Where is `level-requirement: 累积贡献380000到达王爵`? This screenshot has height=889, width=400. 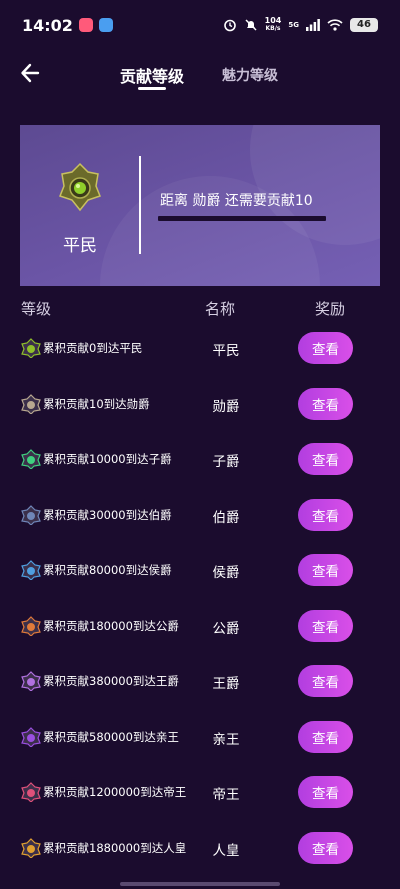
level-requirement: 累积贡献380000到达王爵 is located at coordinates (111, 681).